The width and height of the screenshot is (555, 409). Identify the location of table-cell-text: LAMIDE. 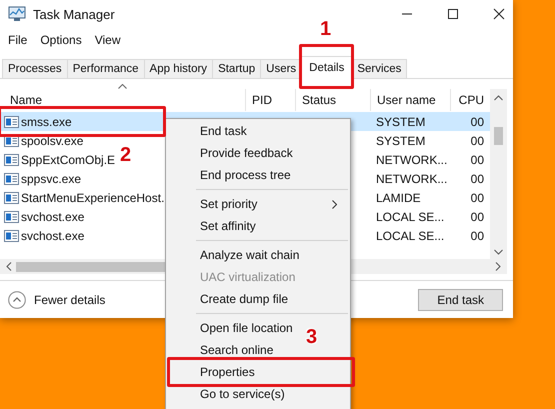
(398, 197).